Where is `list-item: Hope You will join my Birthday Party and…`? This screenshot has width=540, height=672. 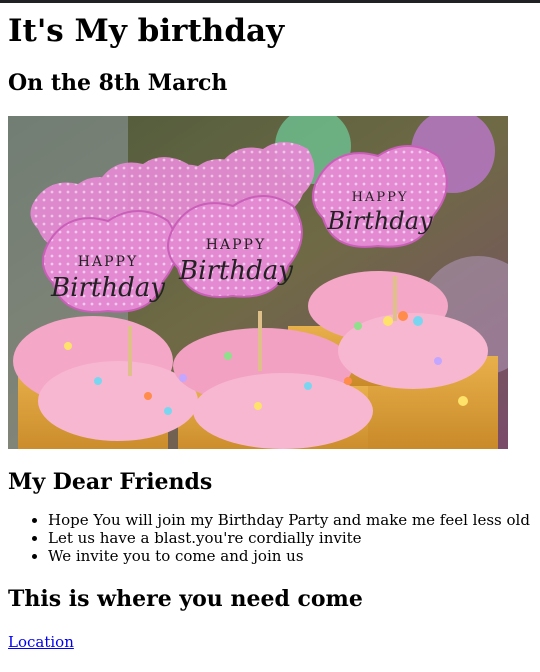 list-item: Hope You will join my Birthday Party and… is located at coordinates (290, 520).